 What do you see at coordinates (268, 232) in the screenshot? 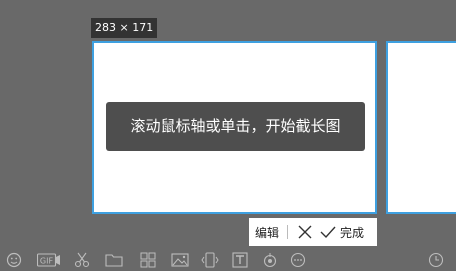
I see `edit-button: 编辑` at bounding box center [268, 232].